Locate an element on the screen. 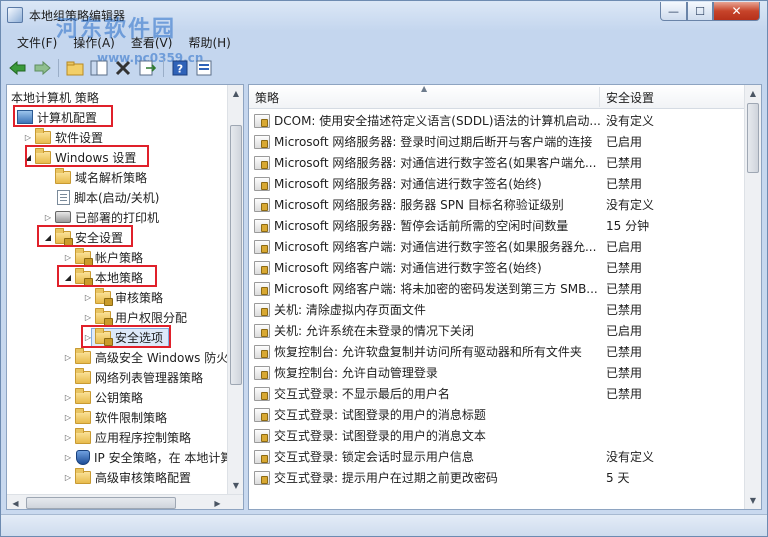 This screenshot has width=768, height=537. help-icon: ? is located at coordinates (180, 67).